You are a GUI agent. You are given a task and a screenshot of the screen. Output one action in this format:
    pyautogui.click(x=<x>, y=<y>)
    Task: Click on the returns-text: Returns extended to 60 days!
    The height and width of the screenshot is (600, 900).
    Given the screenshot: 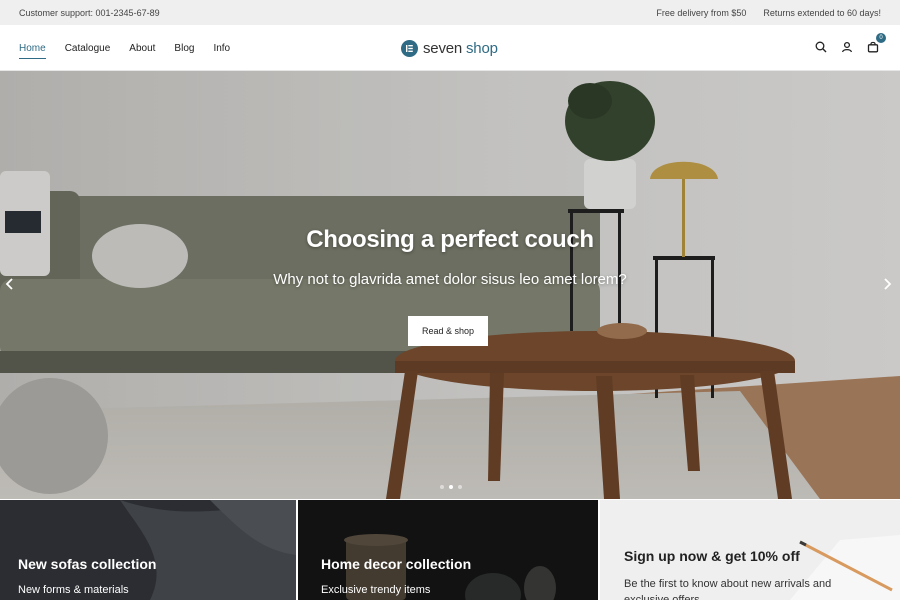 What is the action you would take?
    pyautogui.click(x=822, y=12)
    